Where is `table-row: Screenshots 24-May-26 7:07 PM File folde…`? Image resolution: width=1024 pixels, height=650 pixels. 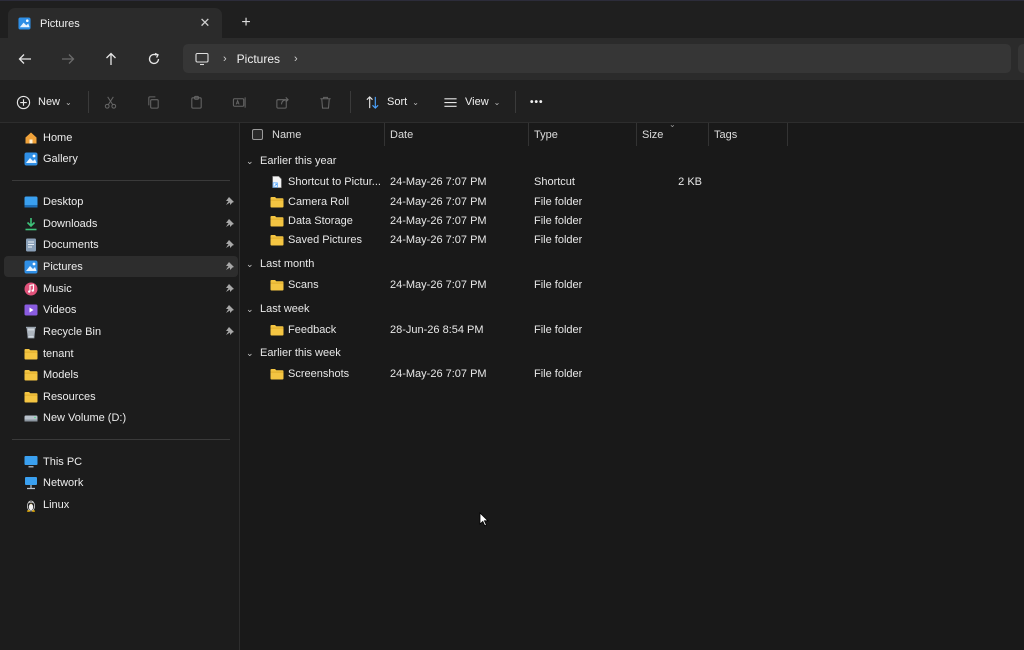 table-row: Screenshots 24-May-26 7:07 PM File folde… is located at coordinates (632, 375).